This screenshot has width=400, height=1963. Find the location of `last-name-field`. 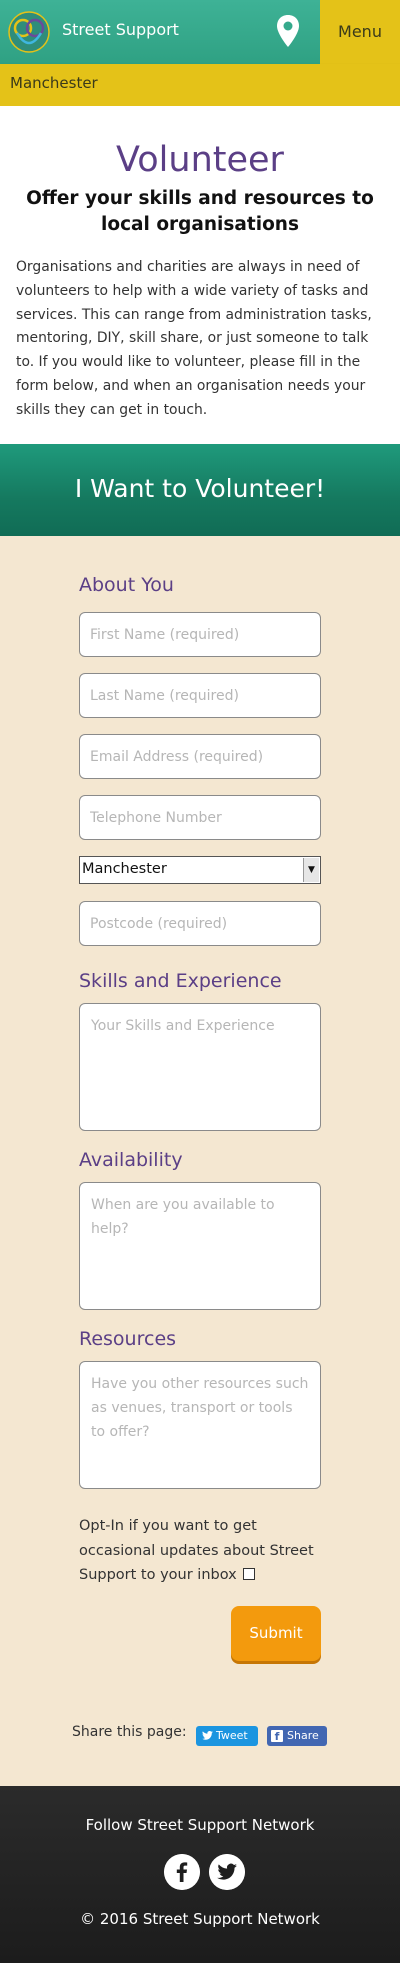

last-name-field is located at coordinates (200, 695).